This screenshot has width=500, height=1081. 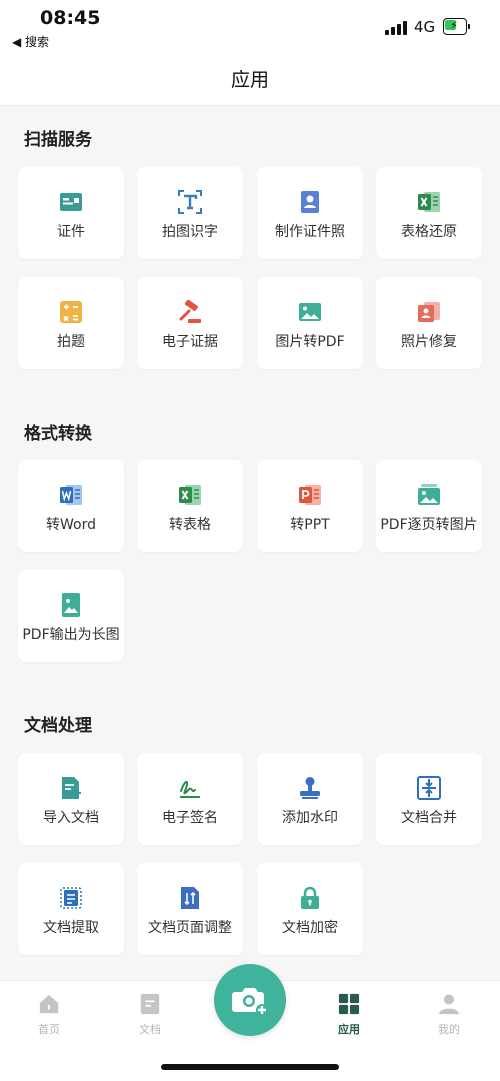 What do you see at coordinates (429, 323) in the screenshot?
I see `app-card-photo-repair: 照片修复` at bounding box center [429, 323].